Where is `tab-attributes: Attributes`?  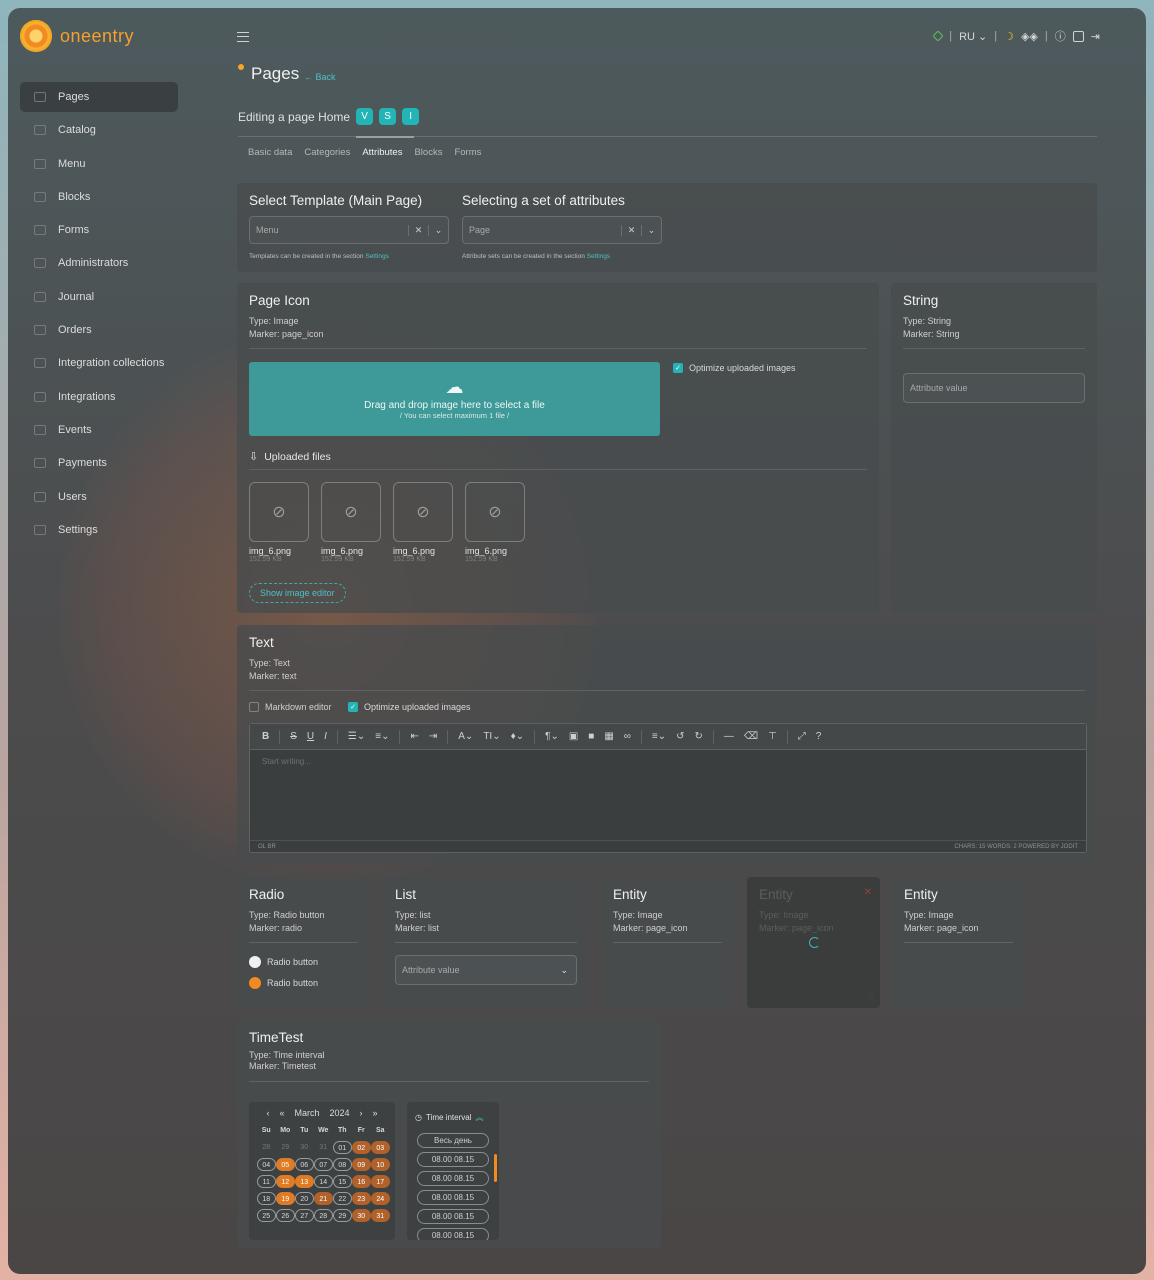 tab-attributes: Attributes is located at coordinates (385, 147).